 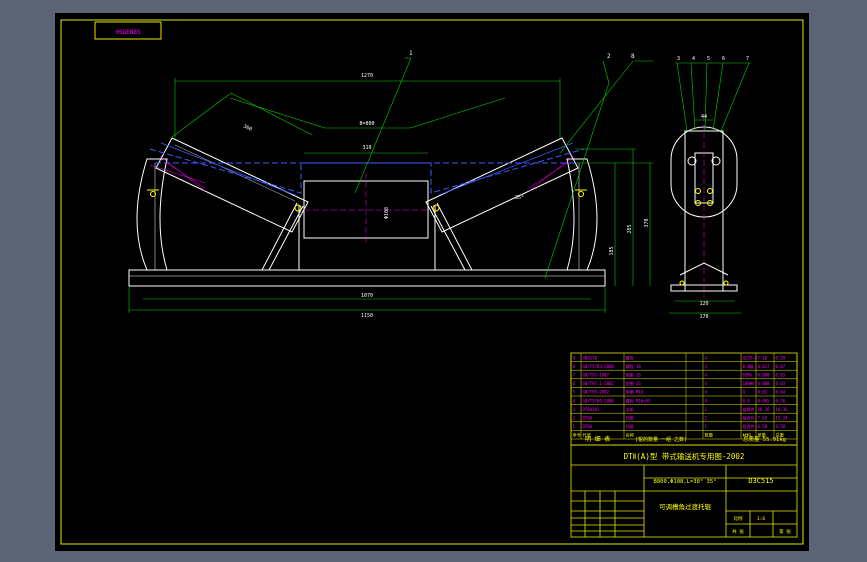 What do you see at coordinates (247, 127) in the screenshot?
I see `dim-side-roll: 360` at bounding box center [247, 127].